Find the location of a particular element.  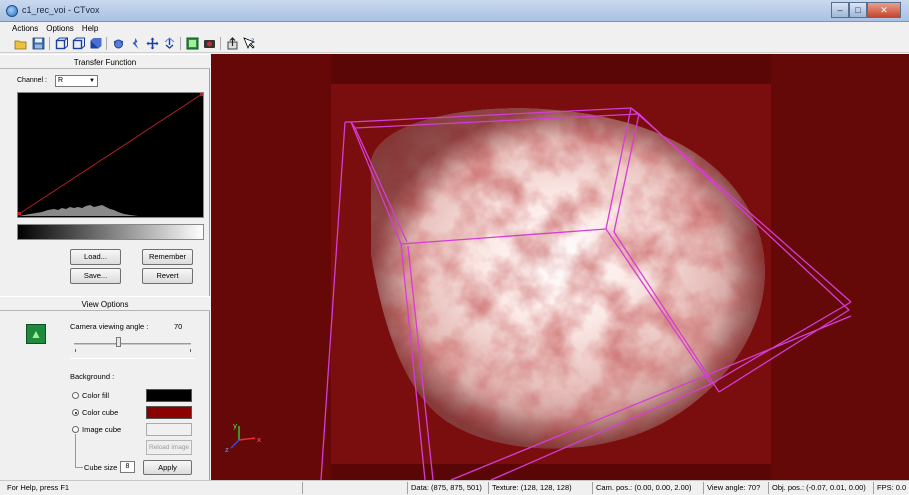

image-cube-bracket is located at coordinates (79, 451).